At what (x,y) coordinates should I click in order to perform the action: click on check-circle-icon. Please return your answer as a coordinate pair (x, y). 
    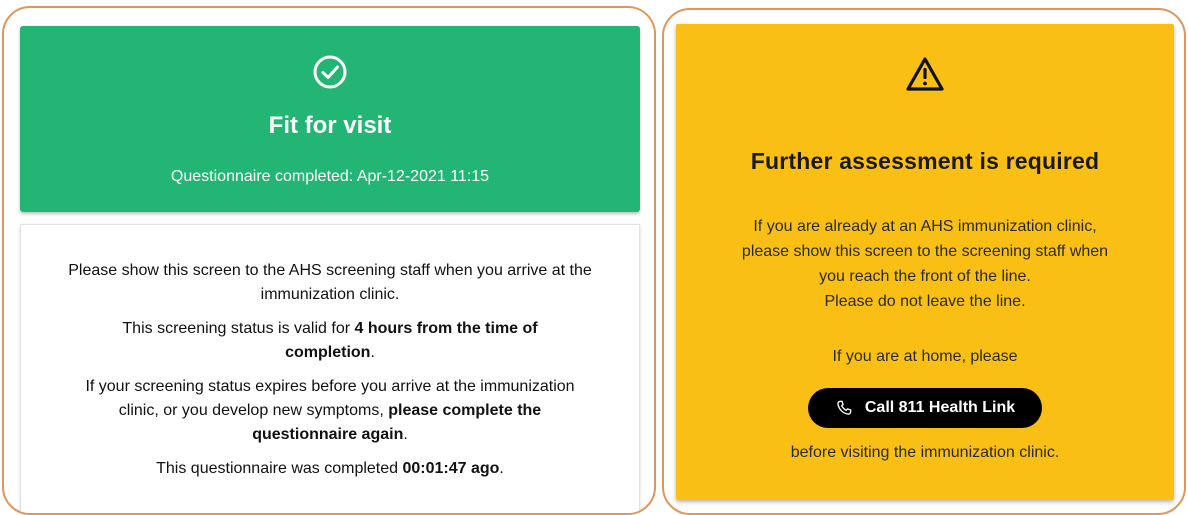
    Looking at the image, I should click on (330, 72).